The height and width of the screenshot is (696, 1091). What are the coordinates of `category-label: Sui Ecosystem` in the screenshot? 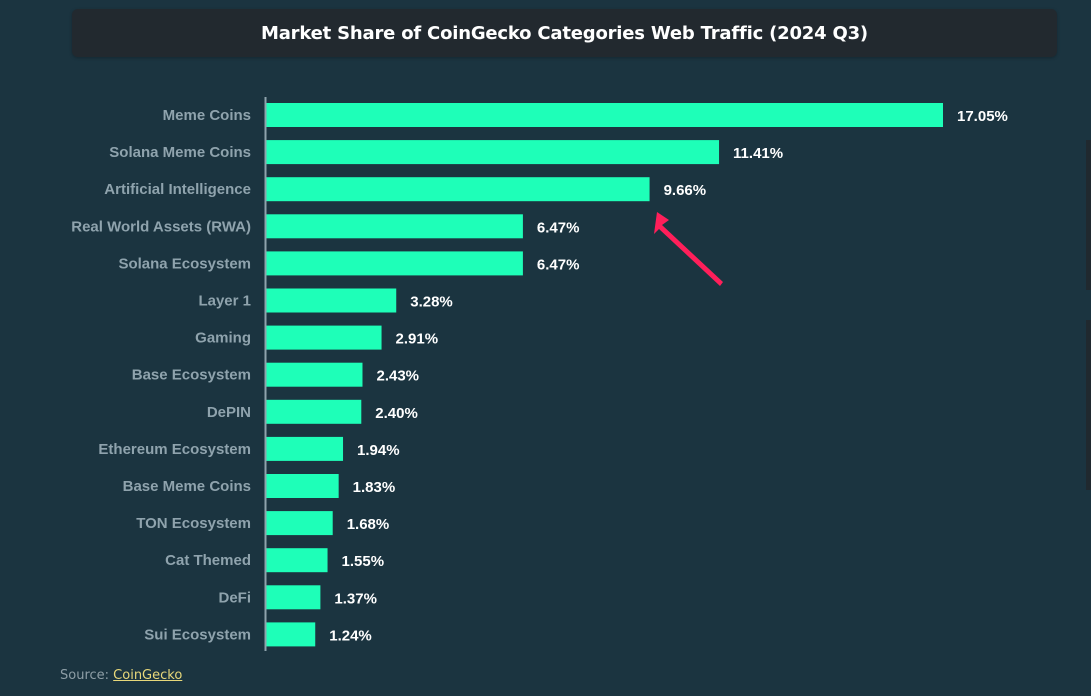 It's located at (197, 634).